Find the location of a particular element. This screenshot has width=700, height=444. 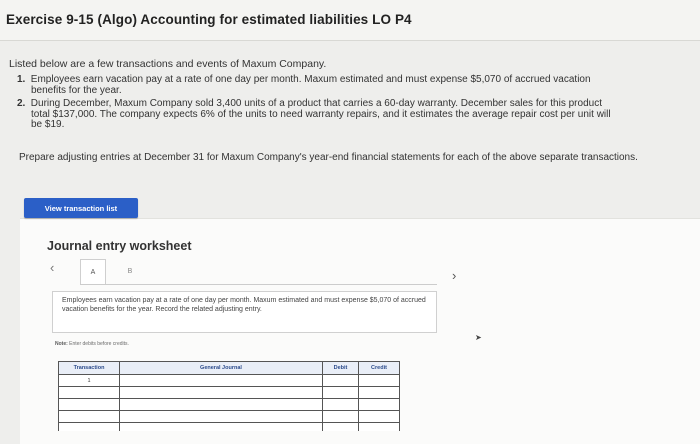

tab-divider is located at coordinates (258, 284).